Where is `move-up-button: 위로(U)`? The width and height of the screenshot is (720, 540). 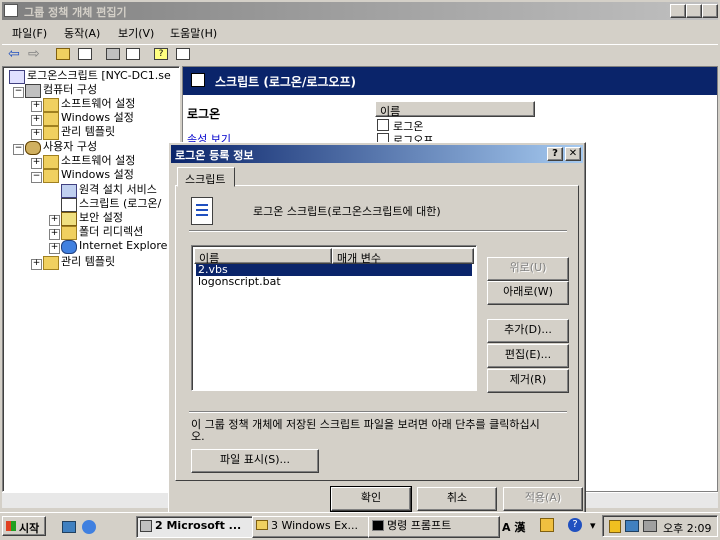 move-up-button: 위로(U) is located at coordinates (528, 269).